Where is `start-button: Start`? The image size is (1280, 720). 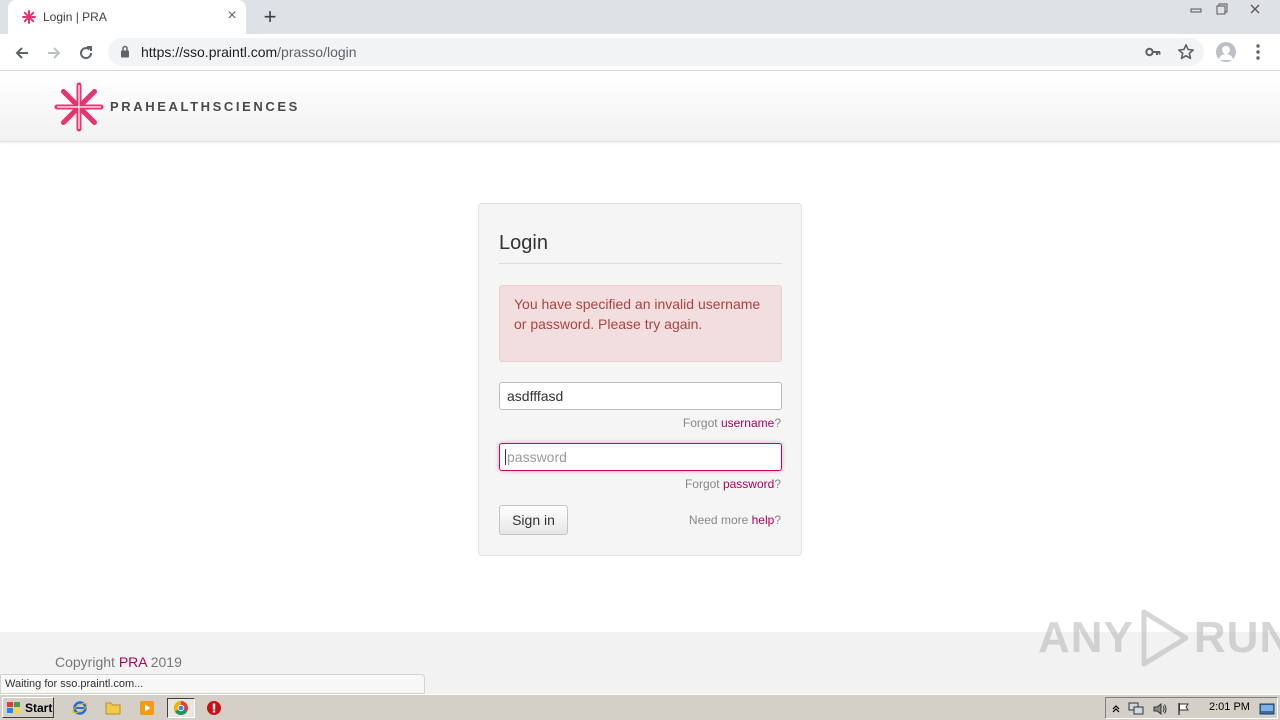 start-button: Start is located at coordinates (28, 707).